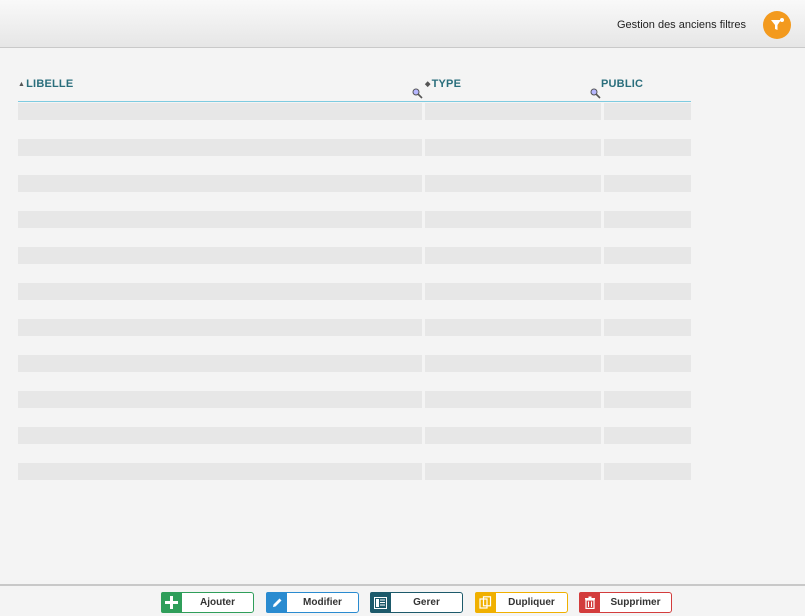 This screenshot has width=805, height=616. I want to click on pencil-icon, so click(276, 602).